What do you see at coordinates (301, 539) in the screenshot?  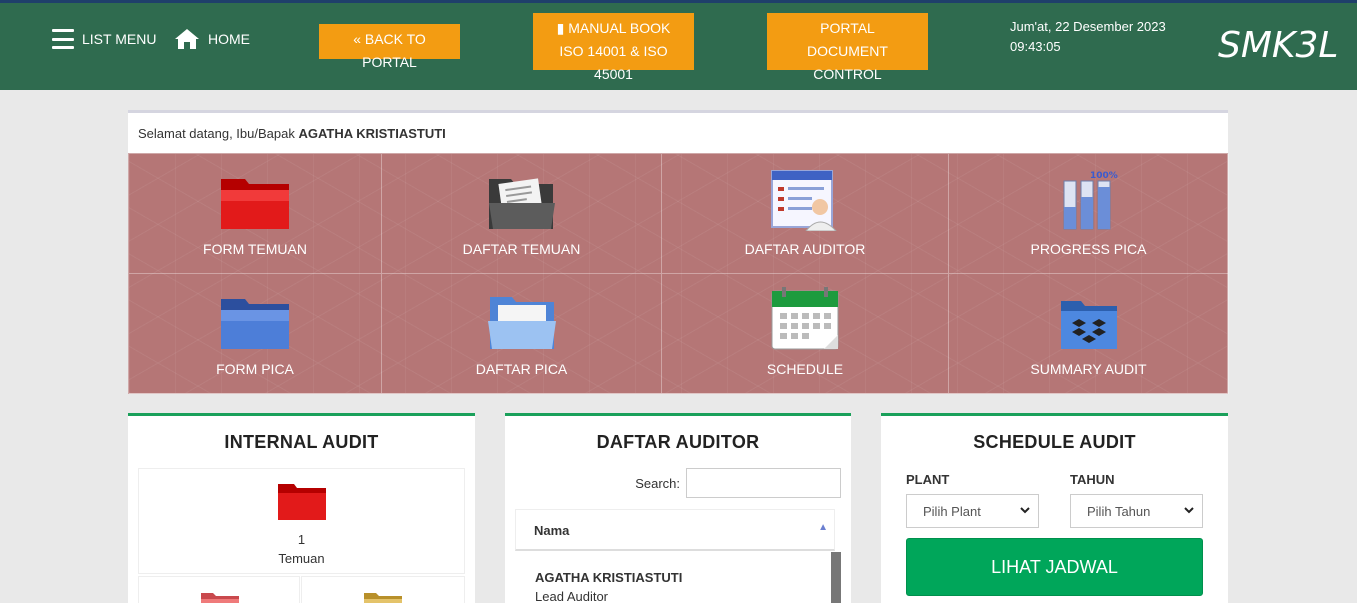 I see `temuan-count: 1` at bounding box center [301, 539].